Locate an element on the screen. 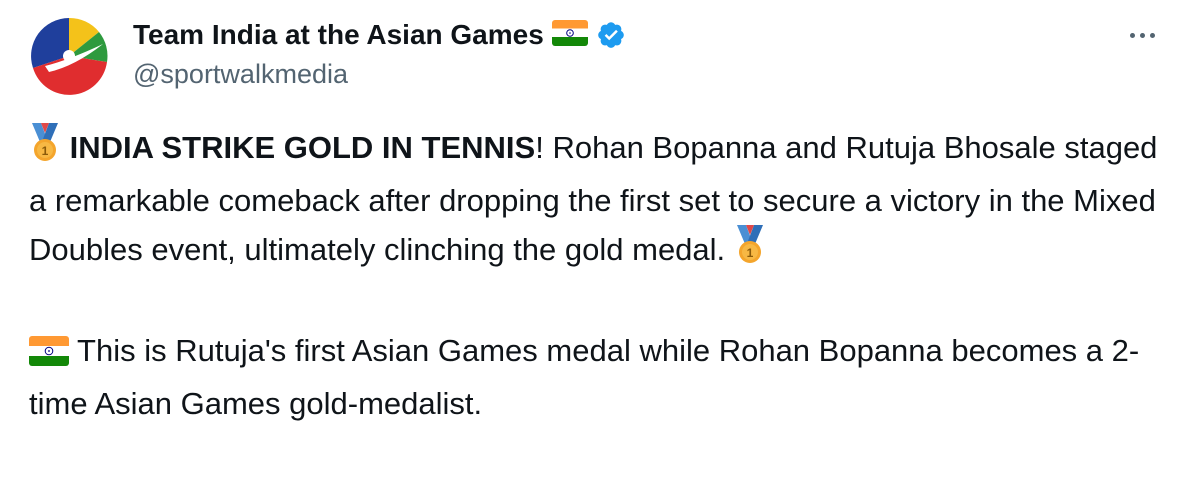 Image resolution: width=1186 pixels, height=492 pixels. verified-badge-icon is located at coordinates (611, 35).